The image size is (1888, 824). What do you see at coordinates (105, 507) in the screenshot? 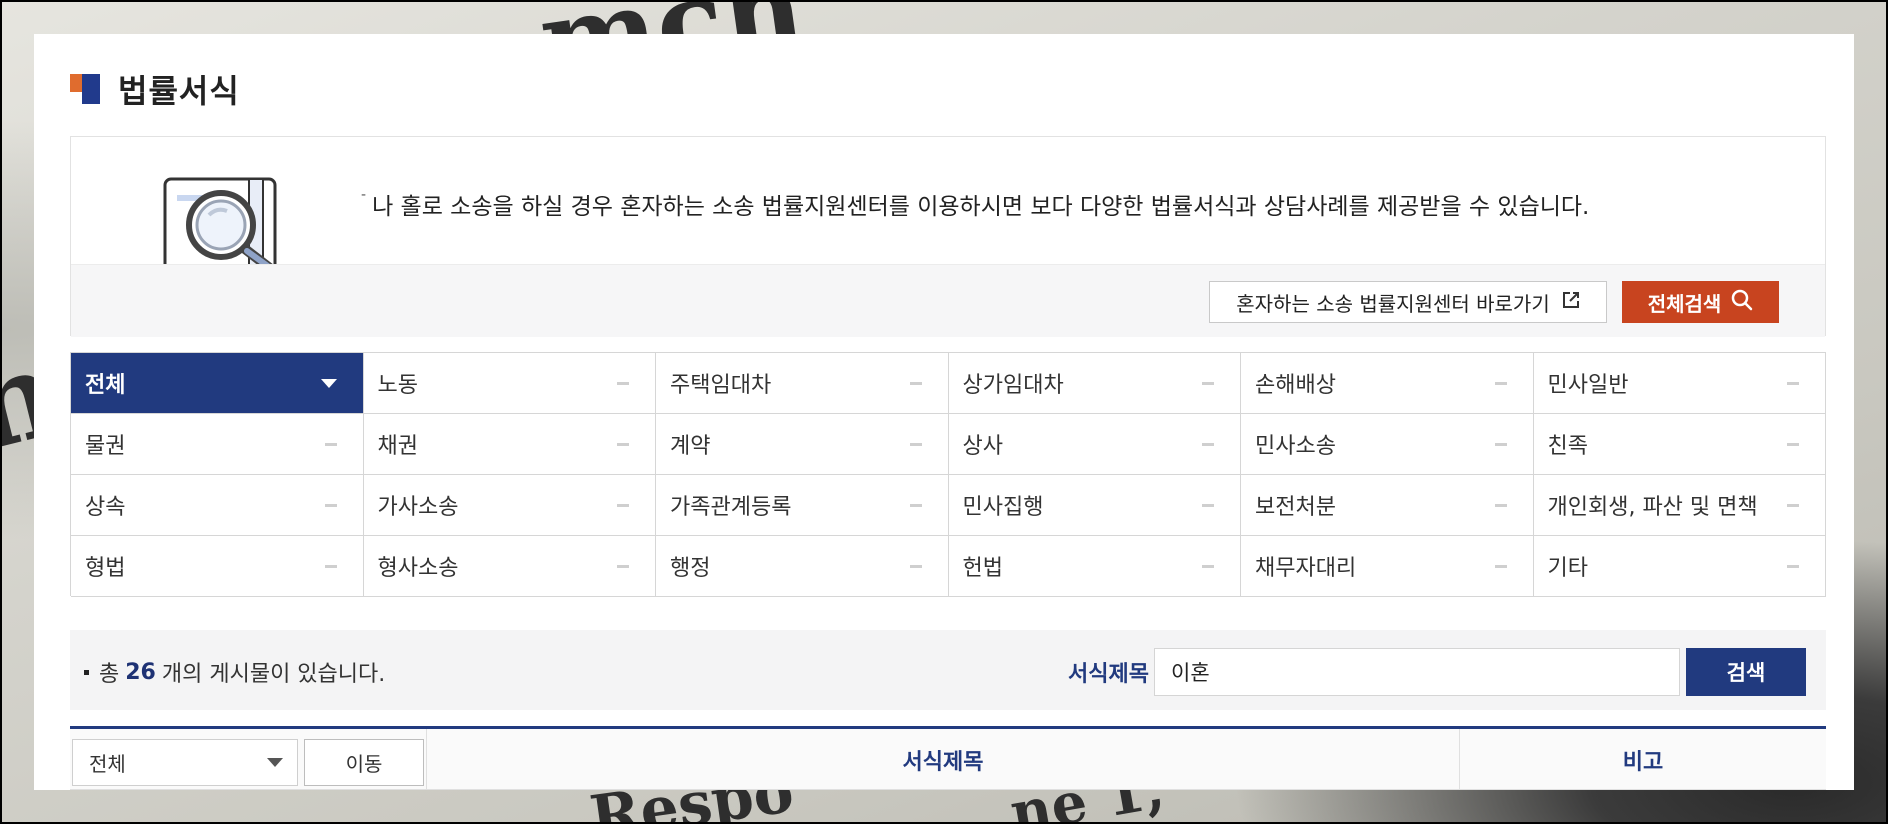
I see `category-label: 상속` at bounding box center [105, 507].